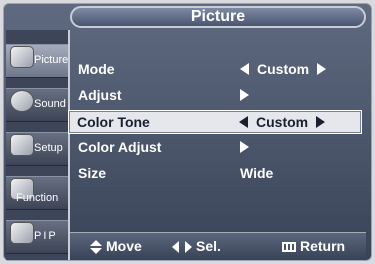 This screenshot has height=264, width=375. Describe the element at coordinates (217, 174) in the screenshot. I see `menu-row-size: Size Wide` at that location.